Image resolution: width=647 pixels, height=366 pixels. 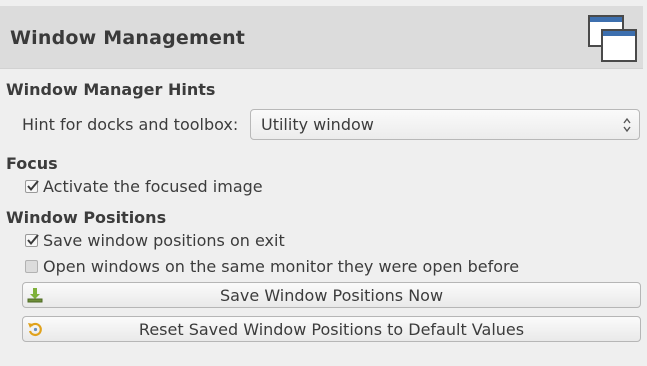 What do you see at coordinates (128, 38) in the screenshot?
I see `page-title: Window Management` at bounding box center [128, 38].